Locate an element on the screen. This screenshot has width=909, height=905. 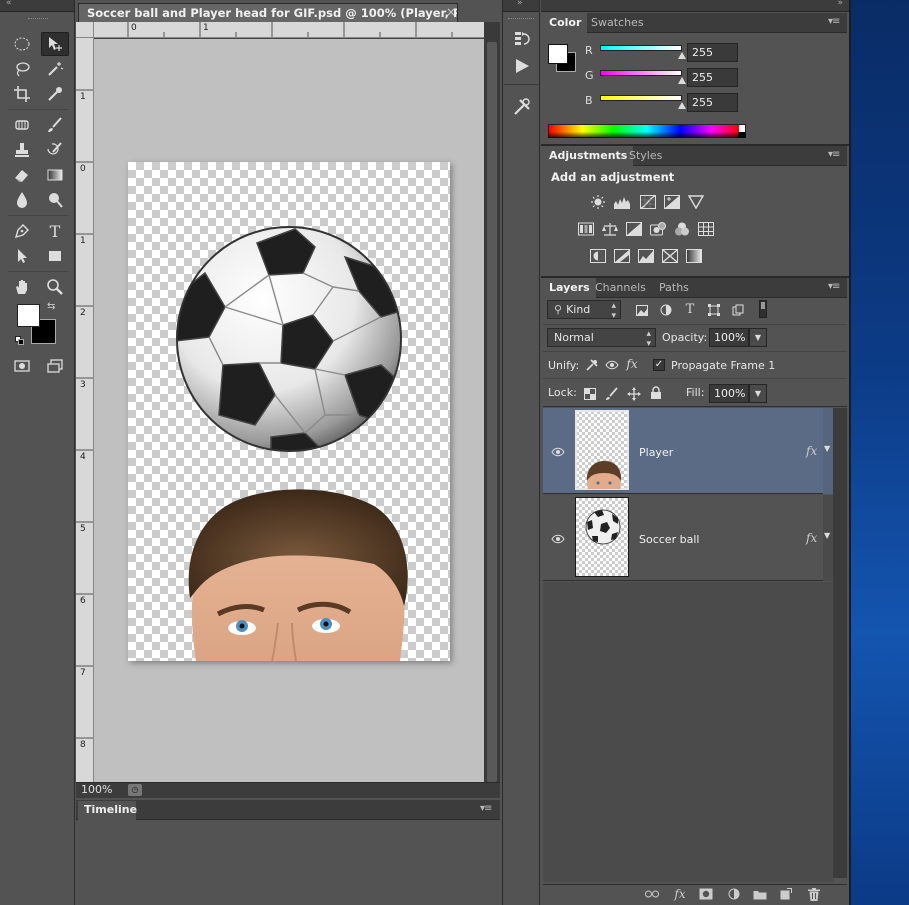
hand-tool-icon is located at coordinates (22, 287).